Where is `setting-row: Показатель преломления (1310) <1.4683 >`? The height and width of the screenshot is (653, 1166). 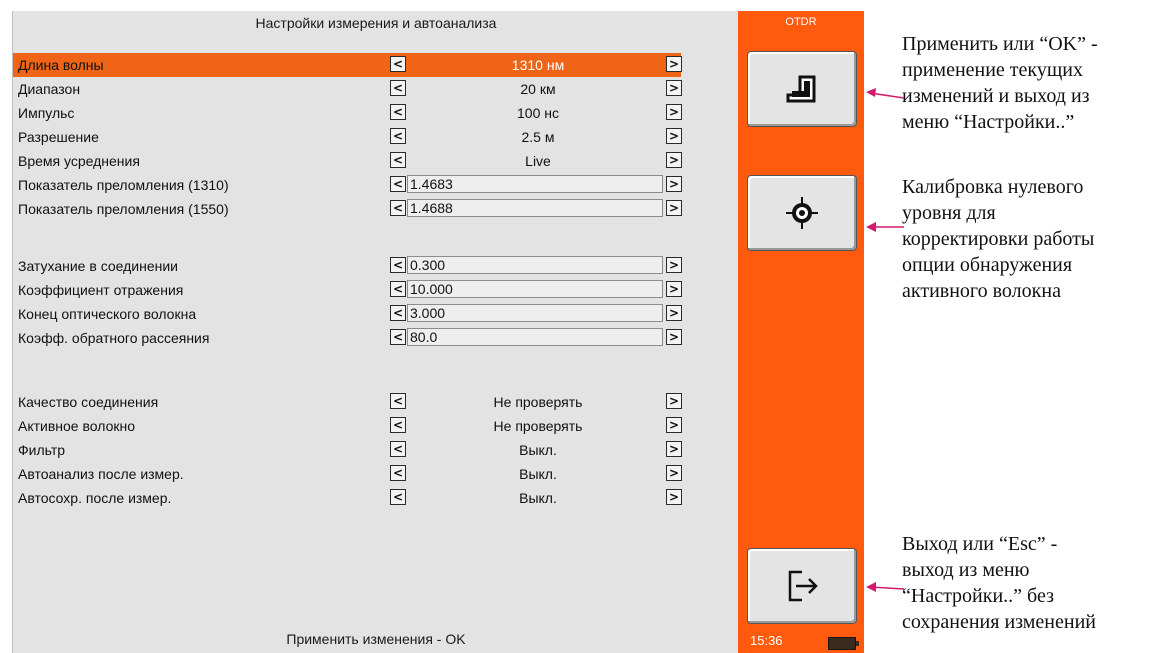
setting-row: Показатель преломления (1310) <1.4683 > is located at coordinates (347, 185).